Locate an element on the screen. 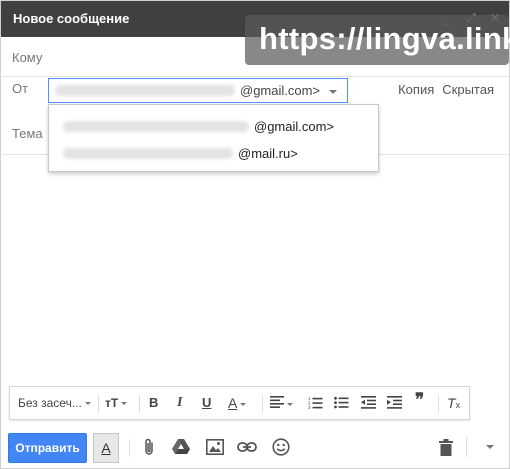 The image size is (510, 469). indent-more-icon is located at coordinates (394, 404).